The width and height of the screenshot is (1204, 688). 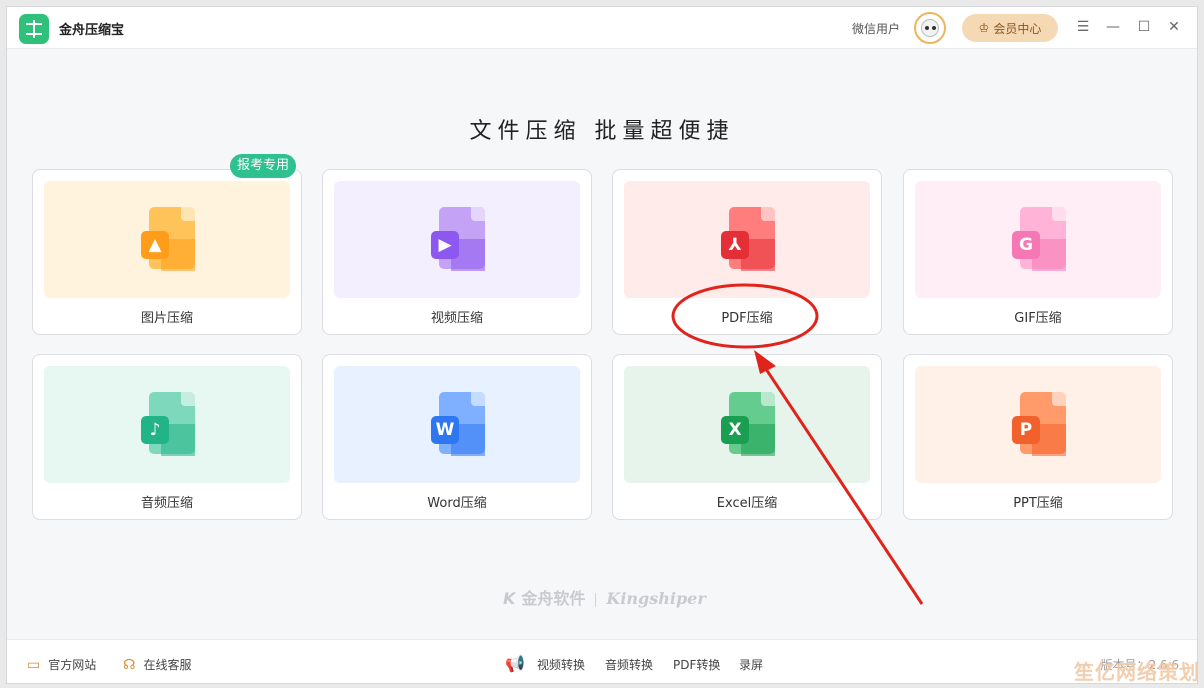 I want to click on online-service-link: ☊ 在线客服, so click(x=157, y=664).